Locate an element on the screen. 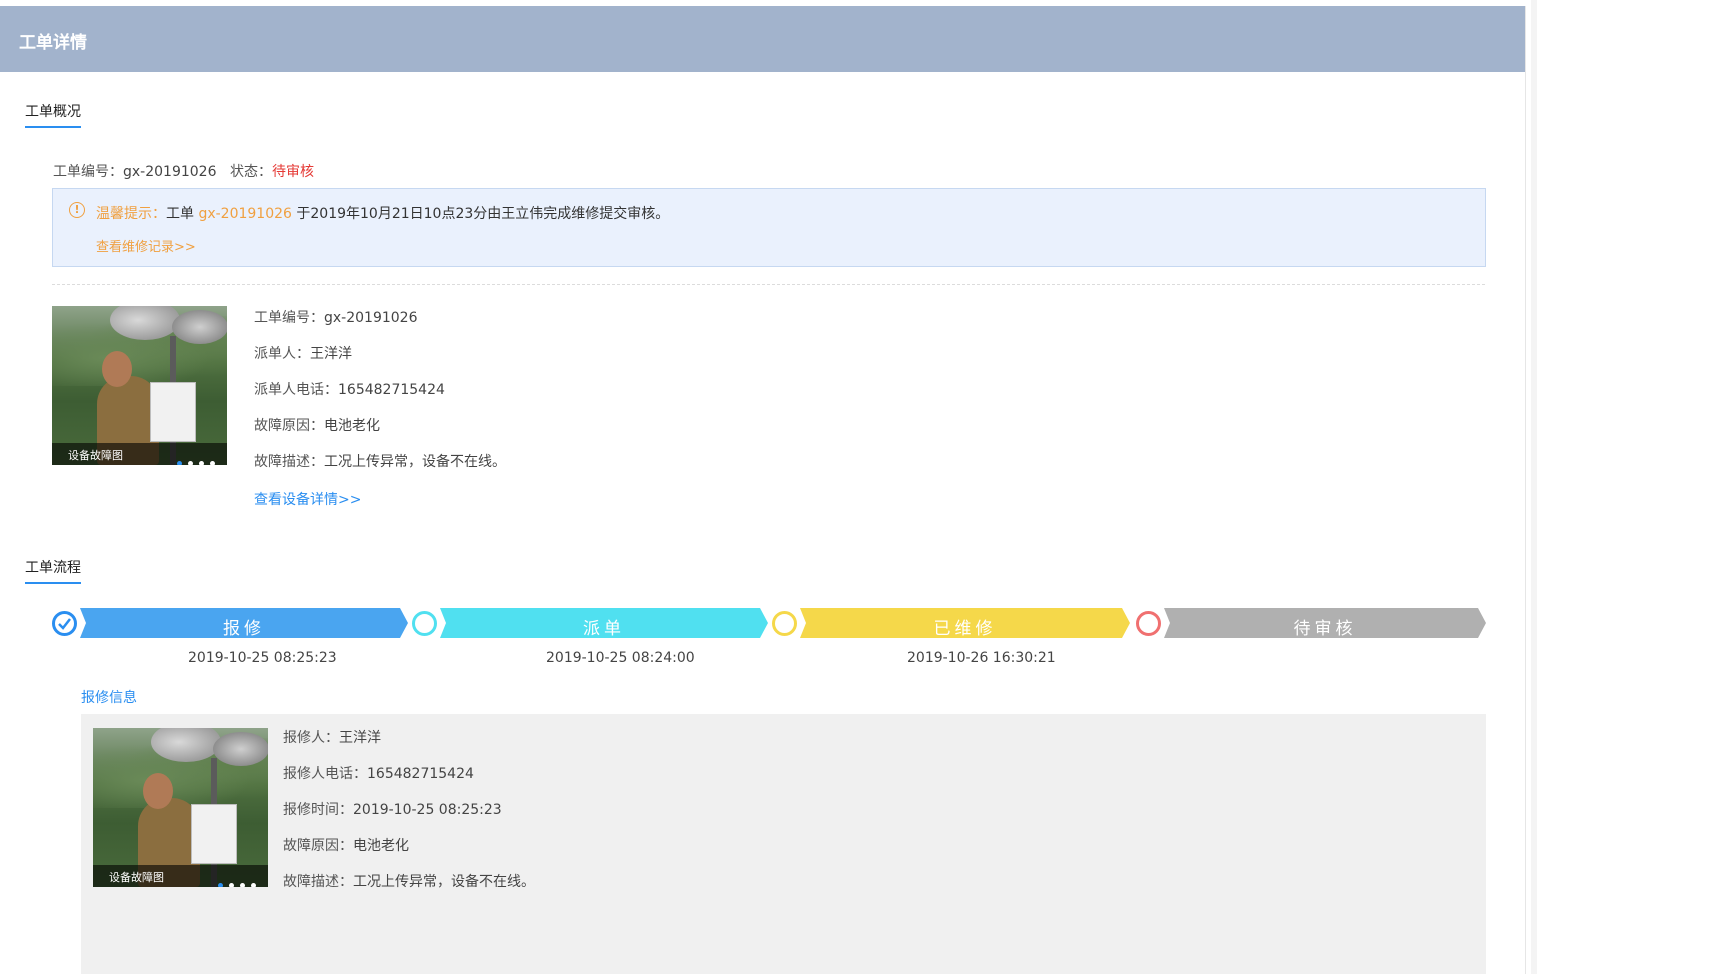 The width and height of the screenshot is (1721, 974). repair-reporter: 报修人：王洋洋 is located at coordinates (332, 737).